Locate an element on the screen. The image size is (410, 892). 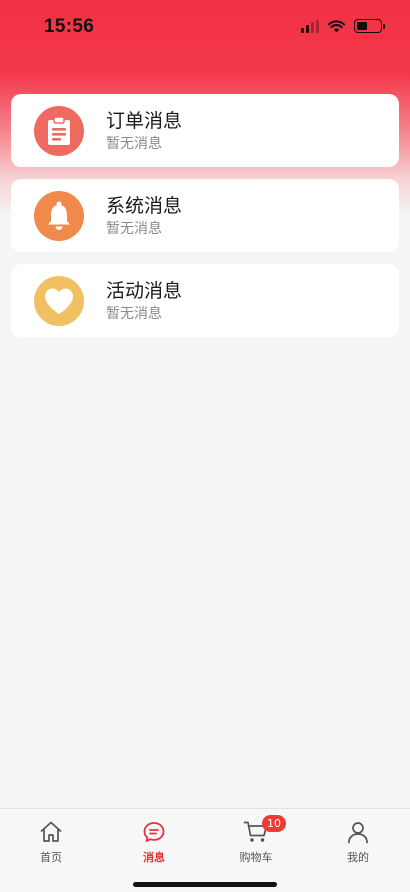
tab-cart: 10 购物车 is located at coordinates (256, 840).